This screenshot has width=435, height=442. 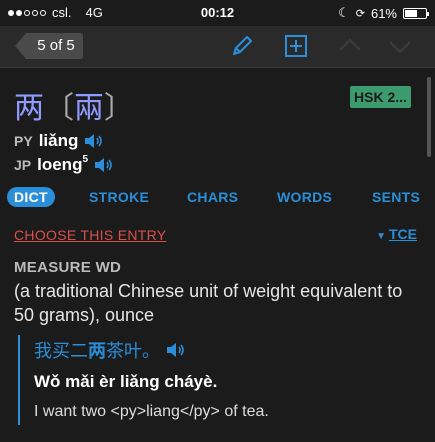 What do you see at coordinates (56, 45) in the screenshot?
I see `pager-label: 5 of 5` at bounding box center [56, 45].